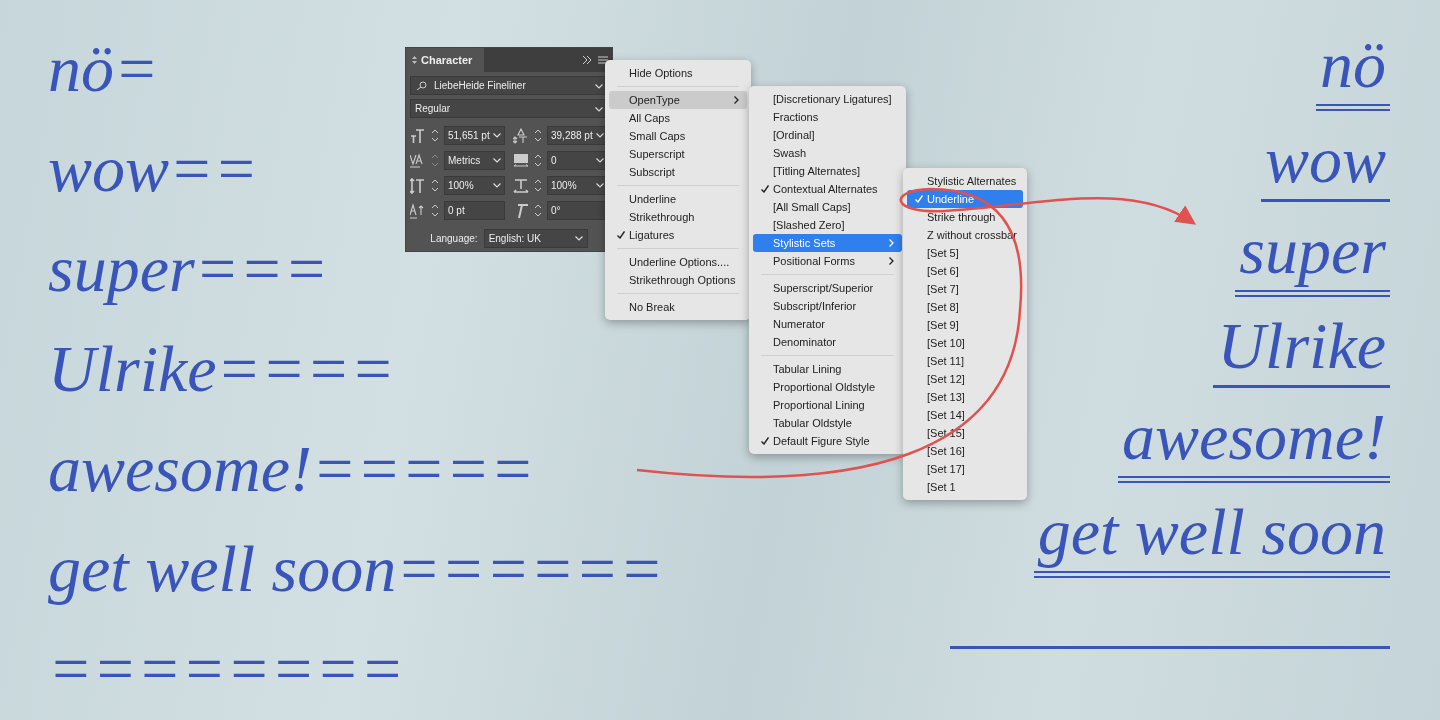 This screenshot has width=1440, height=720. Describe the element at coordinates (678, 100) in the screenshot. I see `menu-item: OpenType` at that location.